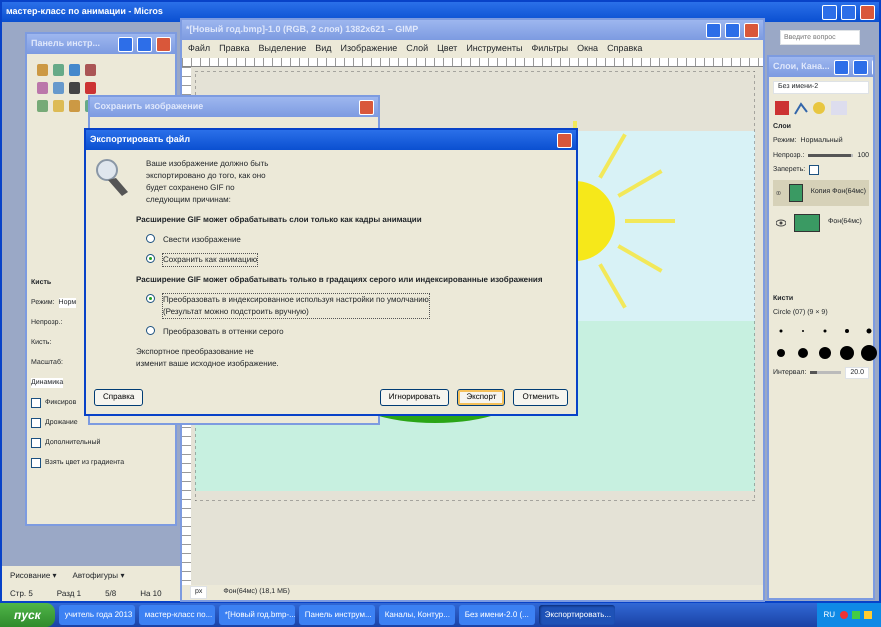 Image resolution: width=881 pixels, height=627 pixels. What do you see at coordinates (415, 397) in the screenshot?
I see `dialog-button: Игнорировать` at bounding box center [415, 397].